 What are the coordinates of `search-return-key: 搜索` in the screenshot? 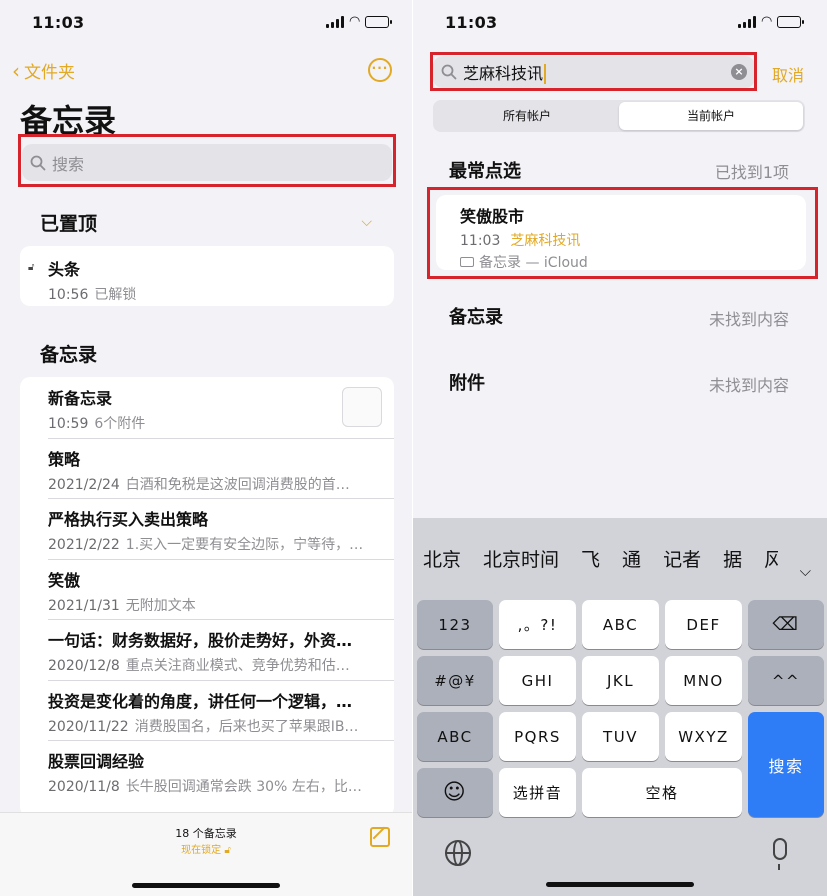 It's located at (786, 764).